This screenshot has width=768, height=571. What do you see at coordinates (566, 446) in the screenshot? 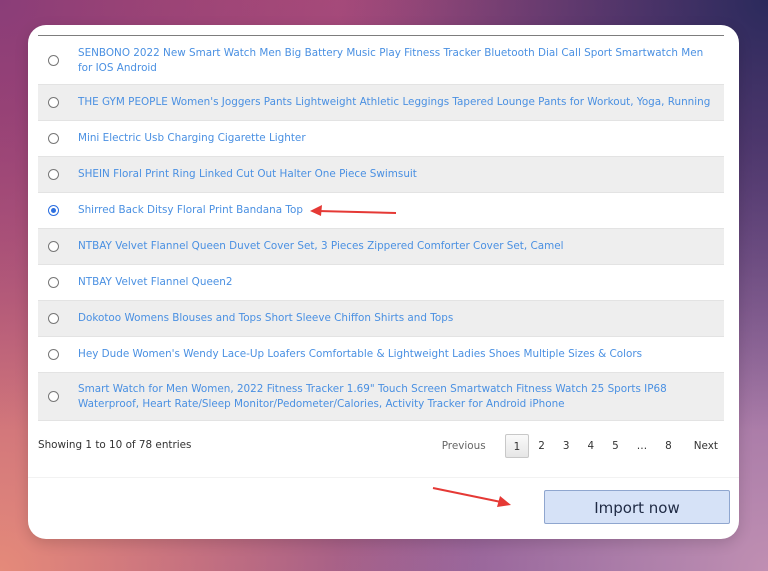
I see `pagination-page-3: 3` at bounding box center [566, 446].